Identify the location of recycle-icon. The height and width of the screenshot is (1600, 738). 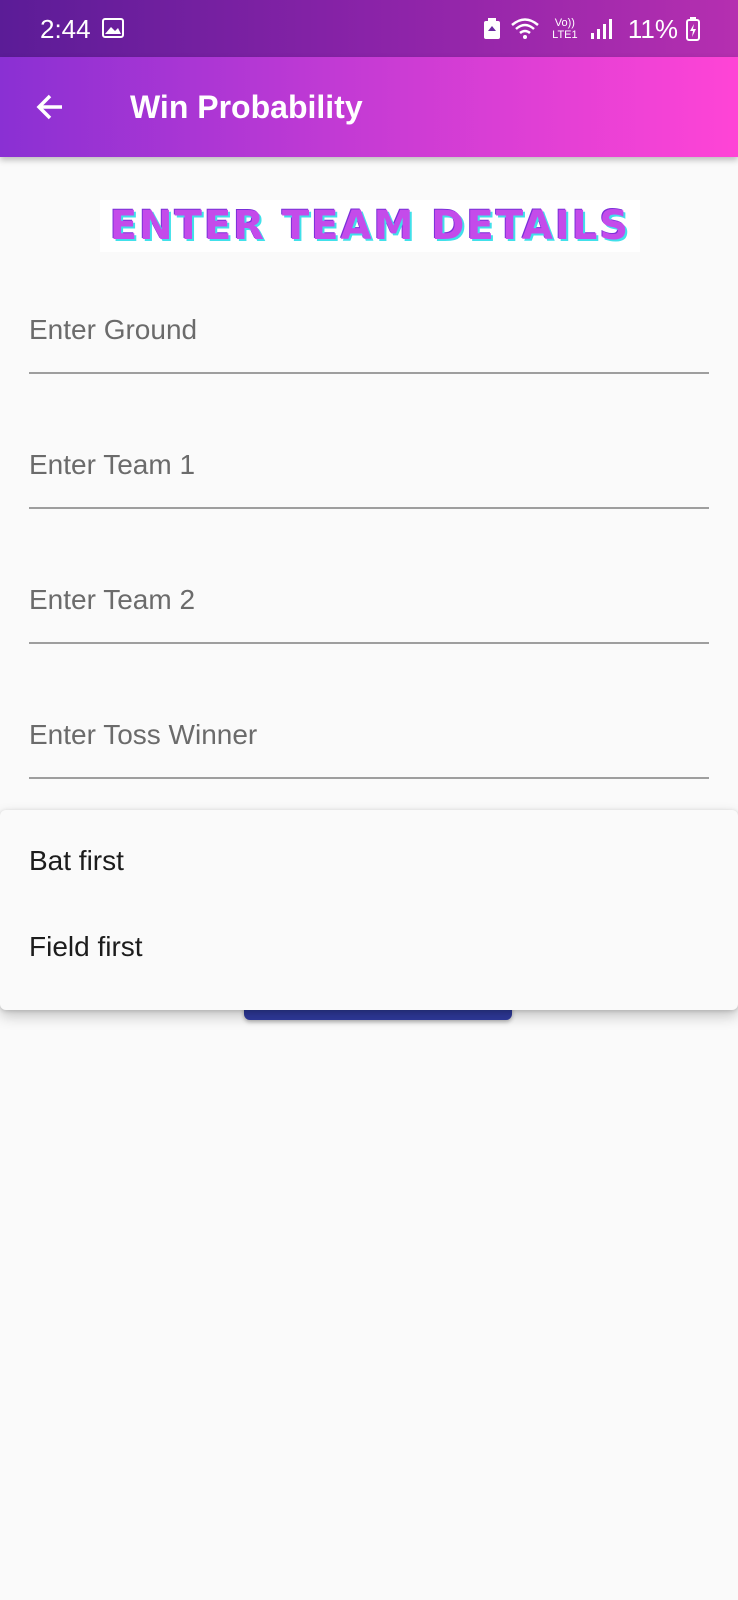
(492, 29).